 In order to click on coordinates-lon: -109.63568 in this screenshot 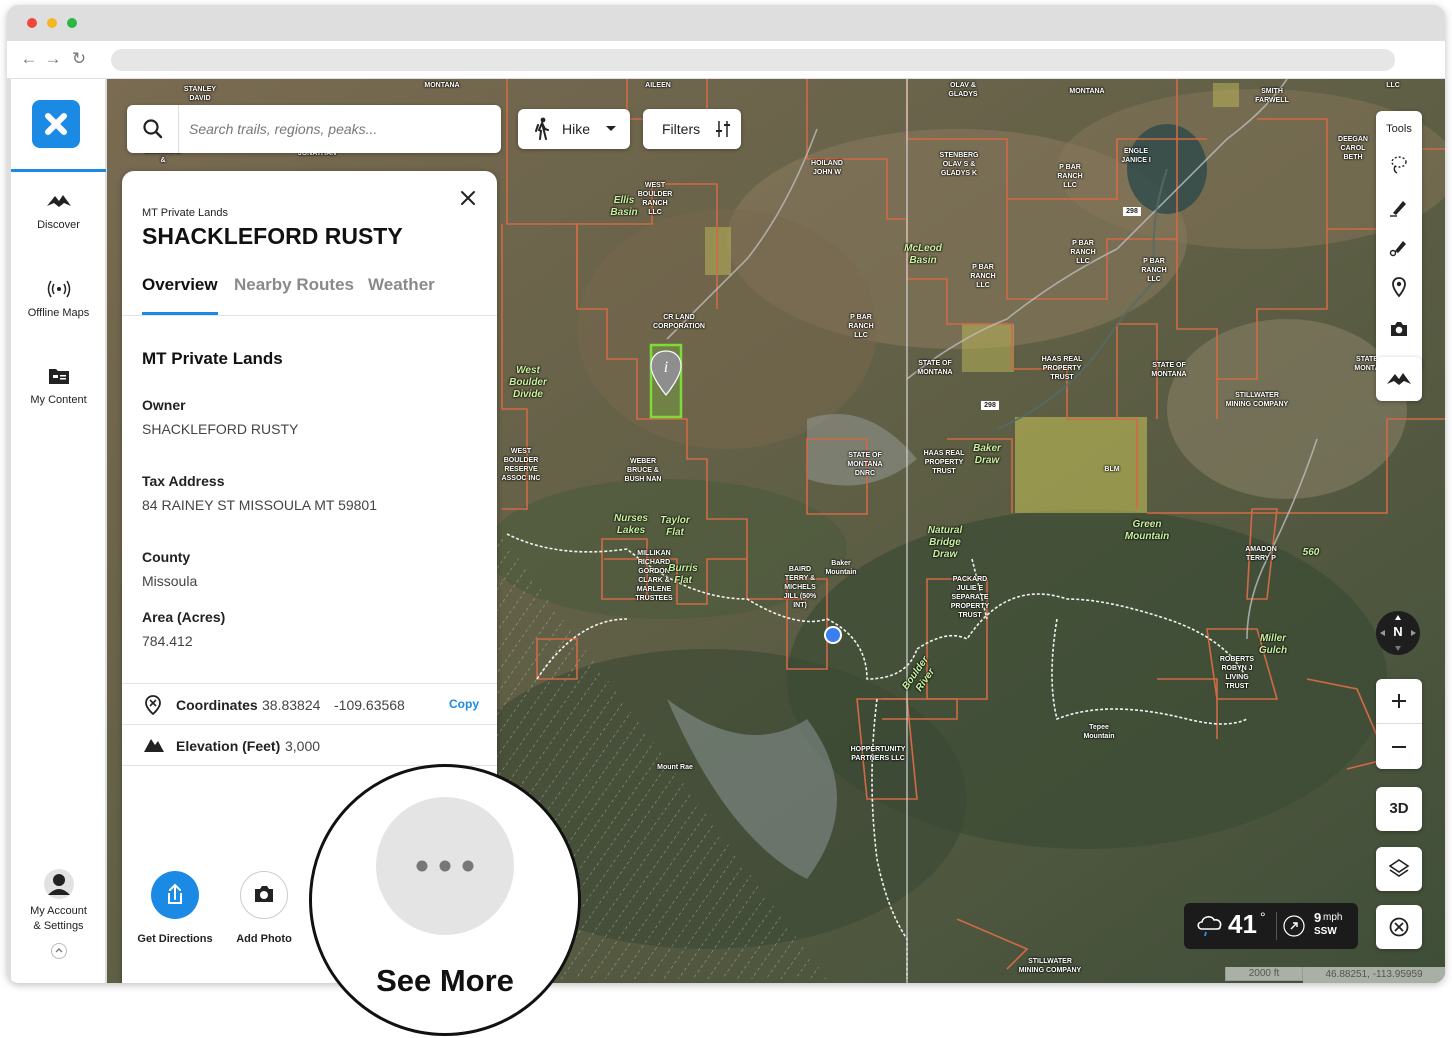, I will do `click(369, 705)`.